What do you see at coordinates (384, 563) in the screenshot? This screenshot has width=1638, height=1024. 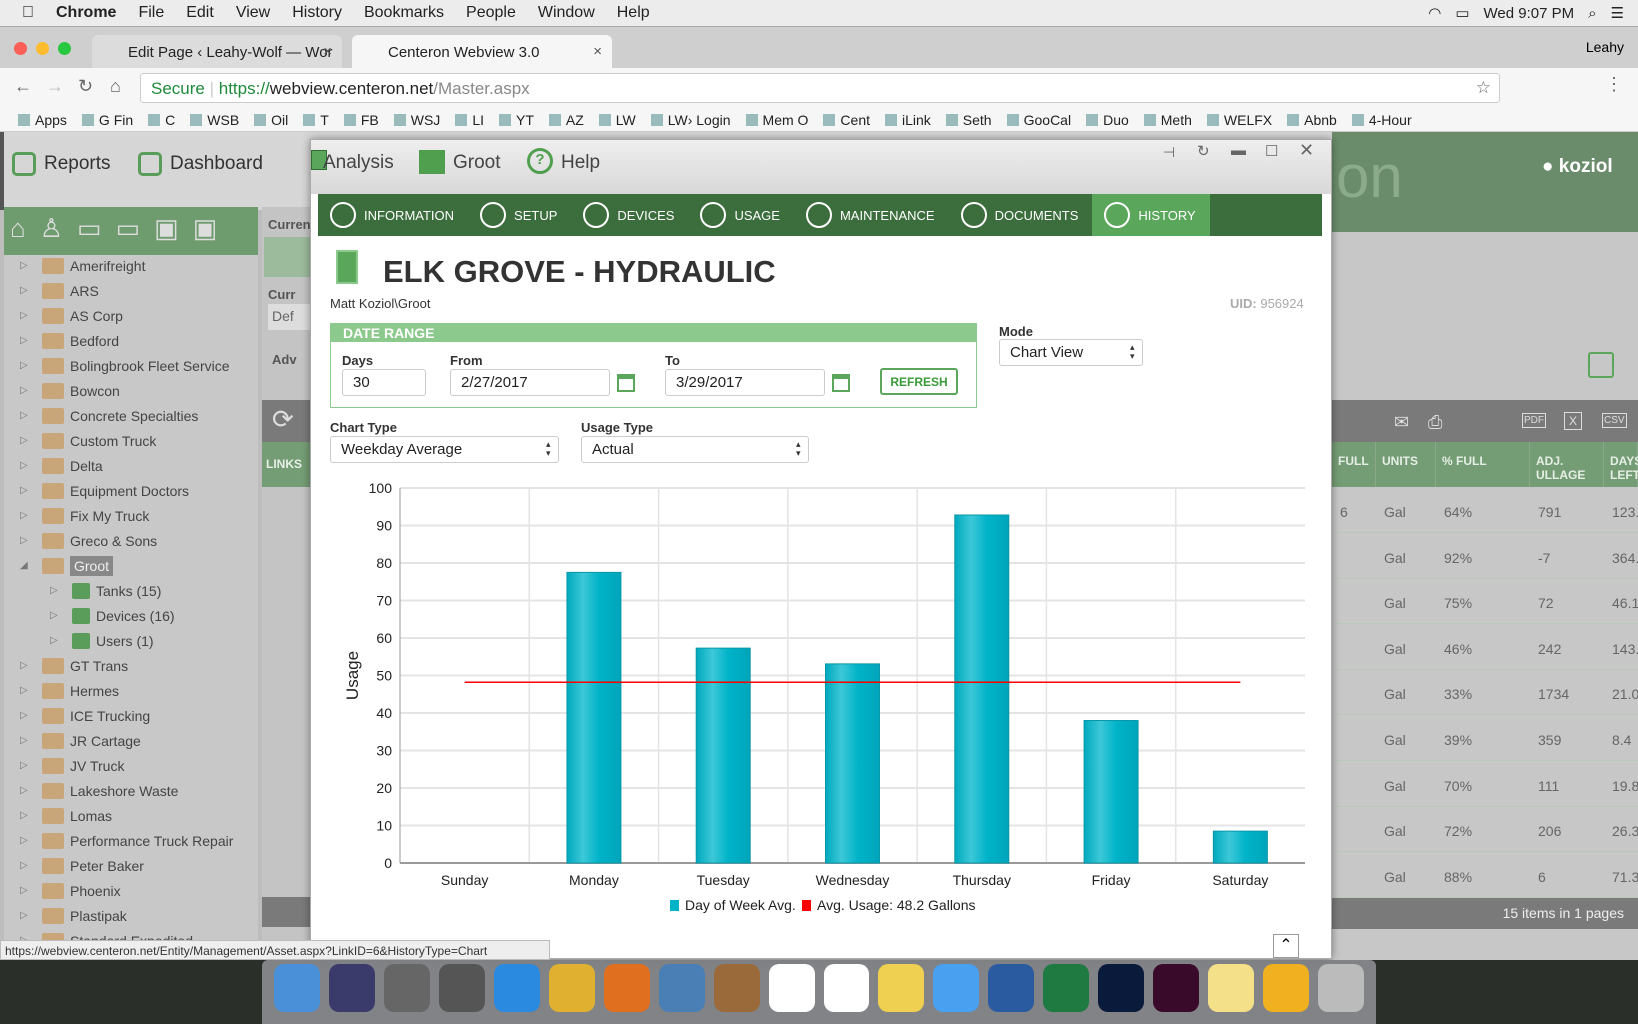 I see `y-tick-label: 80` at bounding box center [384, 563].